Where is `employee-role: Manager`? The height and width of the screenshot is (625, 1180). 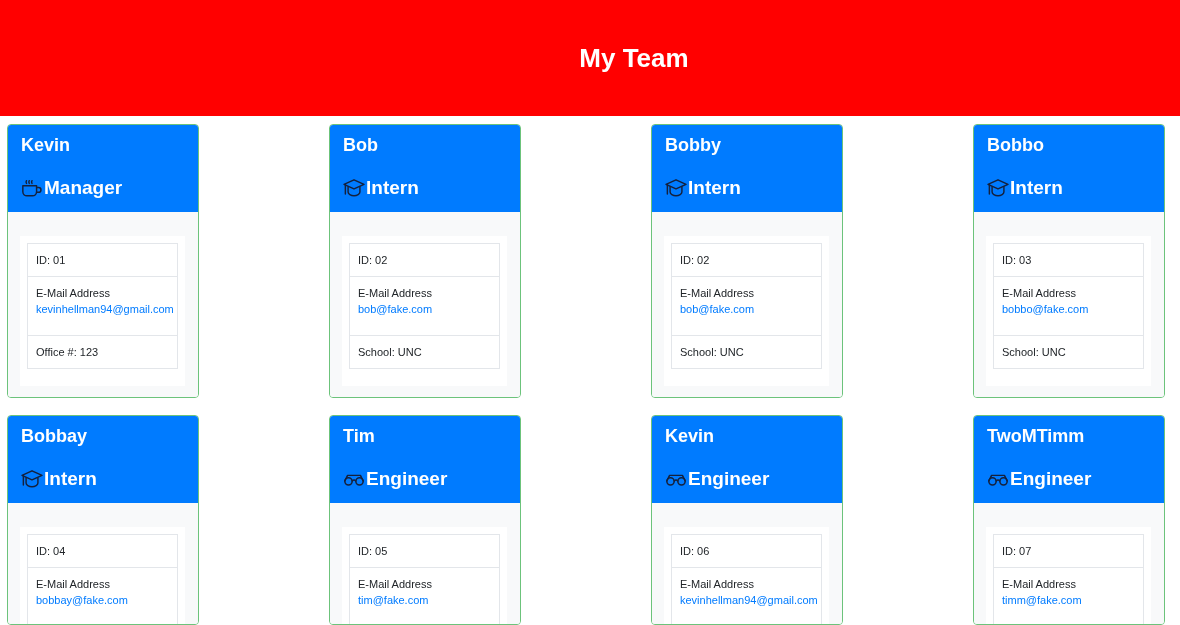
employee-role: Manager is located at coordinates (83, 188).